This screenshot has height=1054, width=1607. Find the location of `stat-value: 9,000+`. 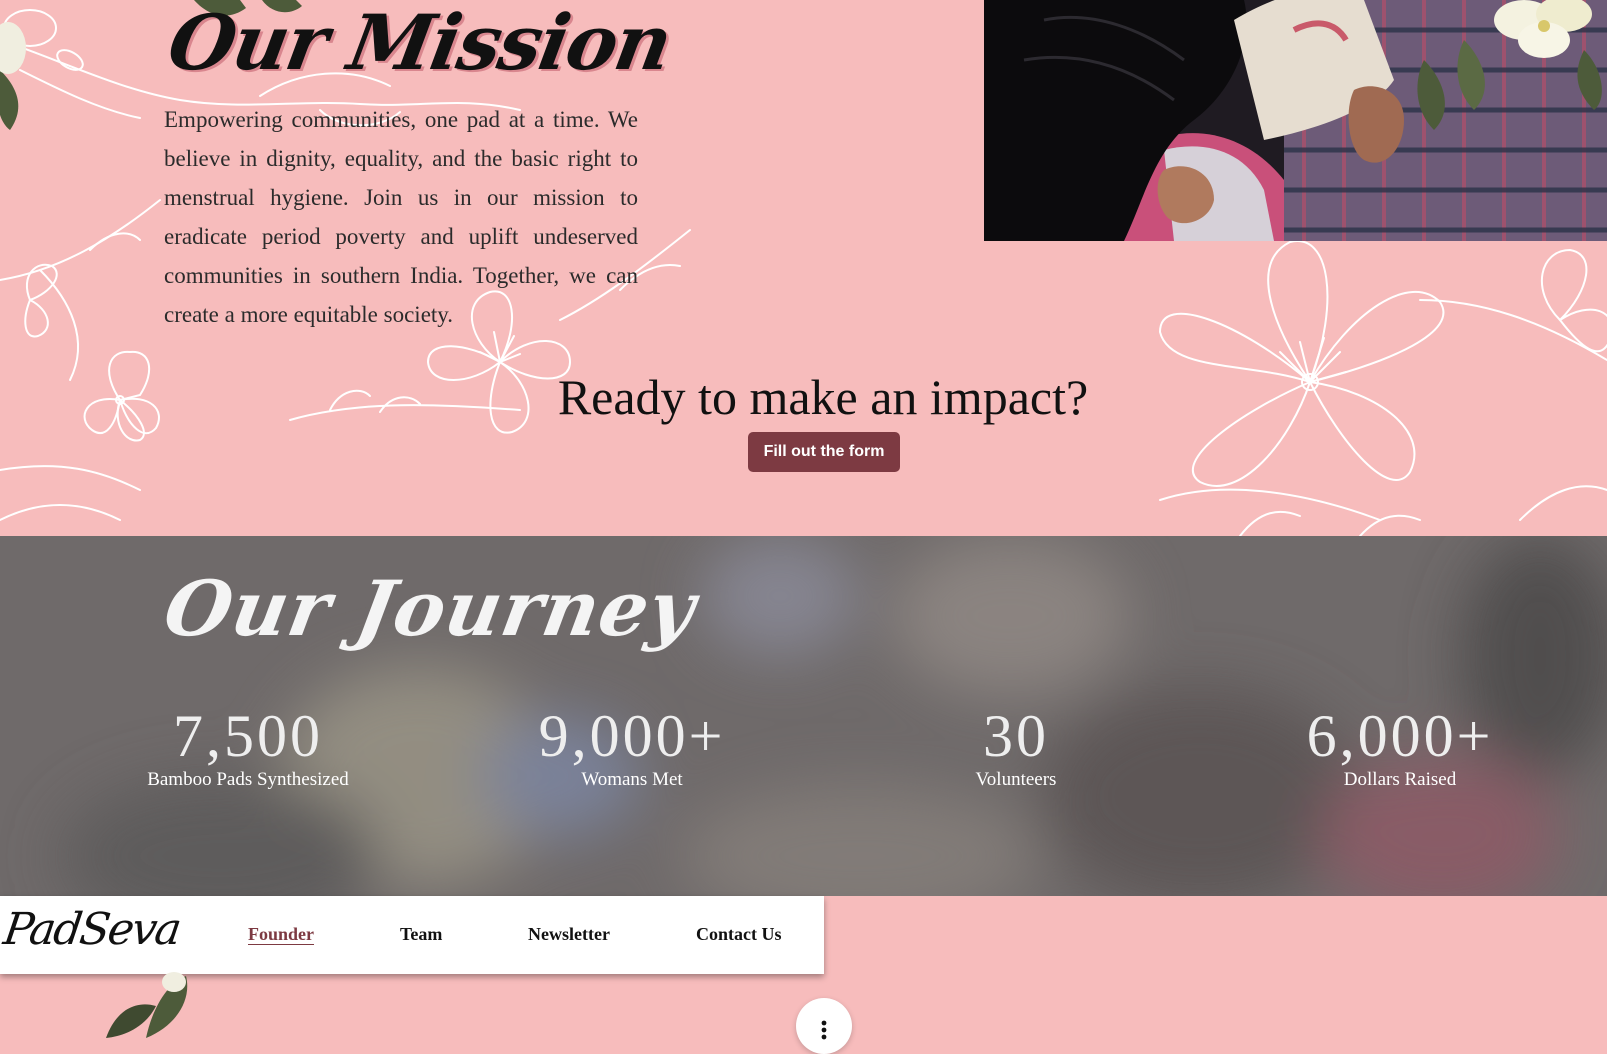

stat-value: 9,000+ is located at coordinates (632, 736).